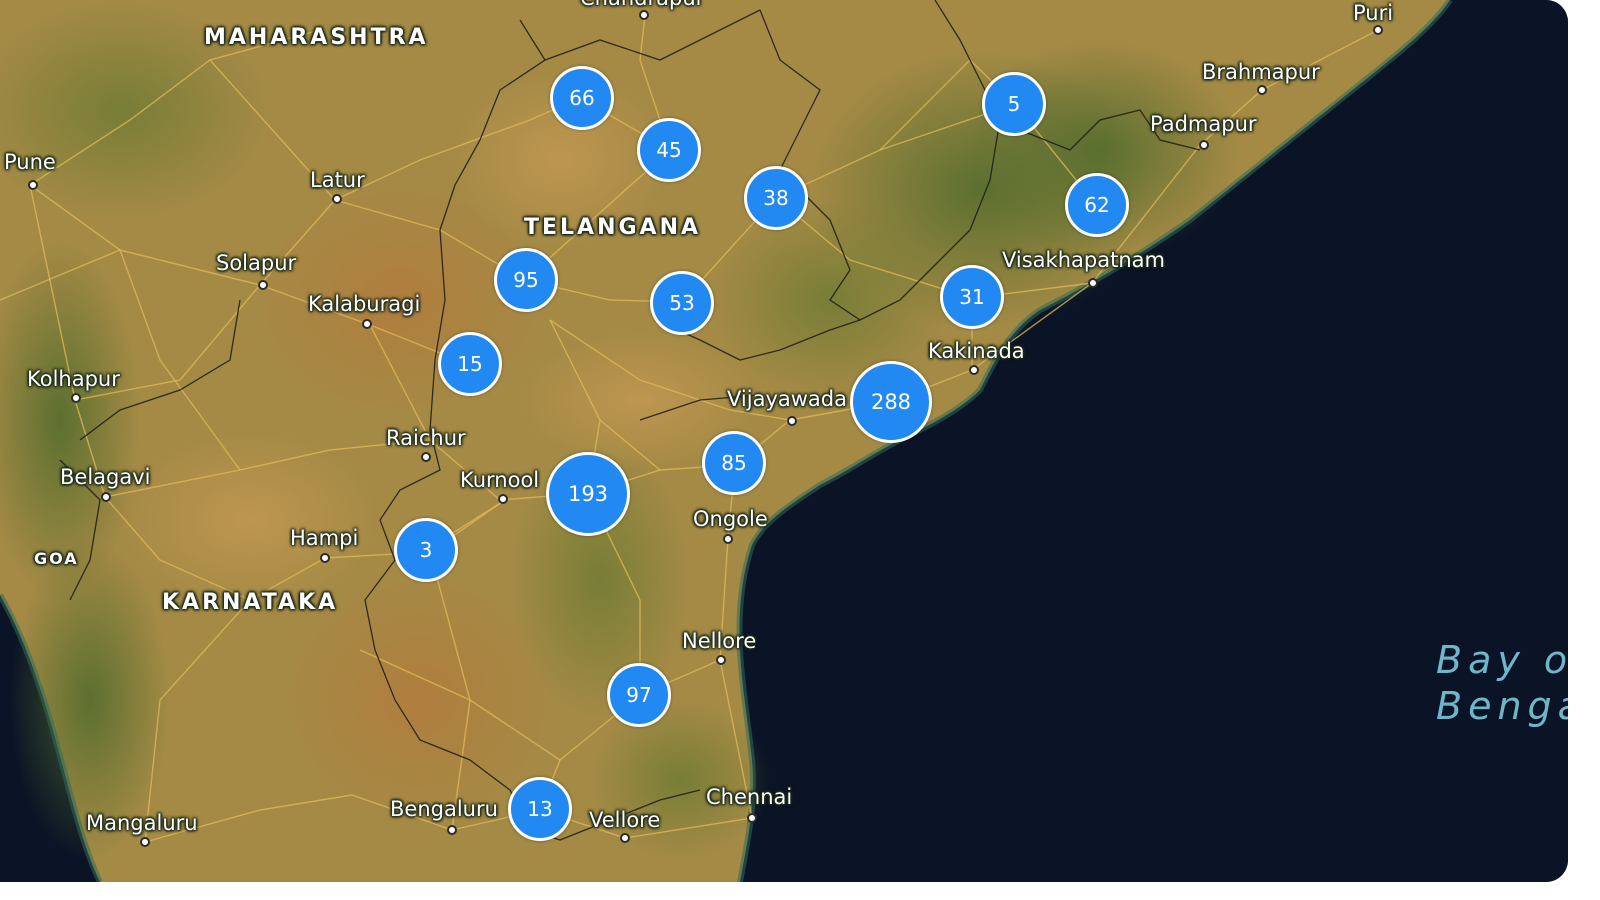  Describe the element at coordinates (106, 497) in the screenshot. I see `city-dot-belagavi` at that location.